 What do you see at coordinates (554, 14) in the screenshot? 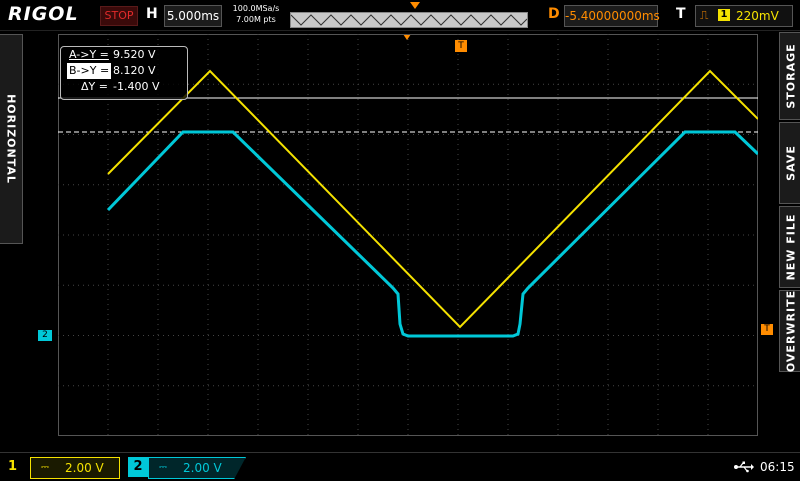
I see `delay-label: D` at bounding box center [554, 14].